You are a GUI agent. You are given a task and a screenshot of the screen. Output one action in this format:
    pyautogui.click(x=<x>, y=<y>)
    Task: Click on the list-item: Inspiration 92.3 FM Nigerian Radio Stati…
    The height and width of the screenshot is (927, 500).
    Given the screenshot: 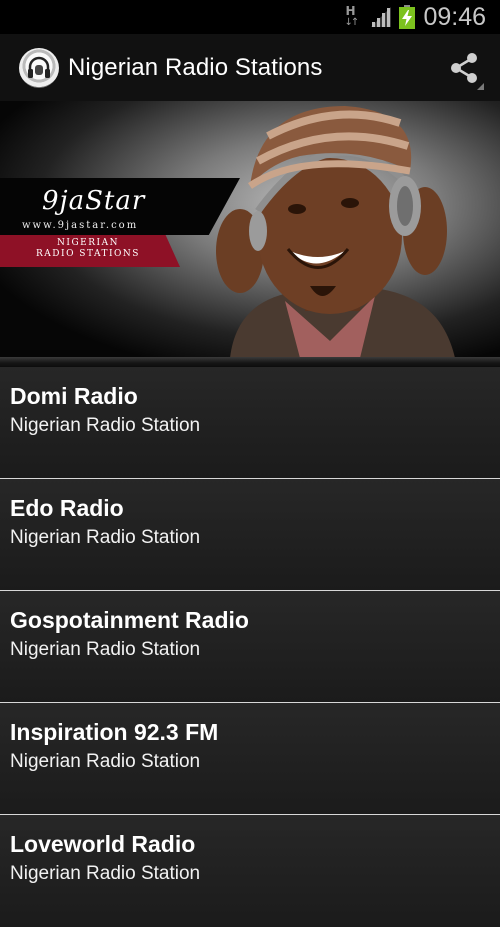 What is the action you would take?
    pyautogui.click(x=250, y=759)
    